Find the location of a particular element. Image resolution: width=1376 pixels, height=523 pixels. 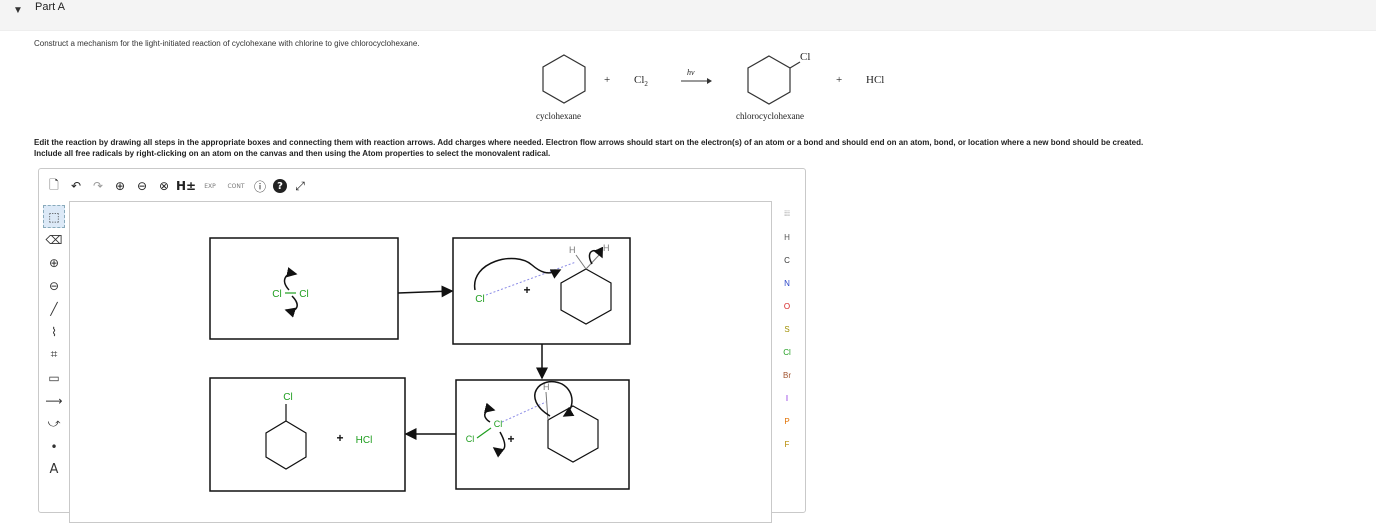

atom-p-button: P is located at coordinates (787, 421).